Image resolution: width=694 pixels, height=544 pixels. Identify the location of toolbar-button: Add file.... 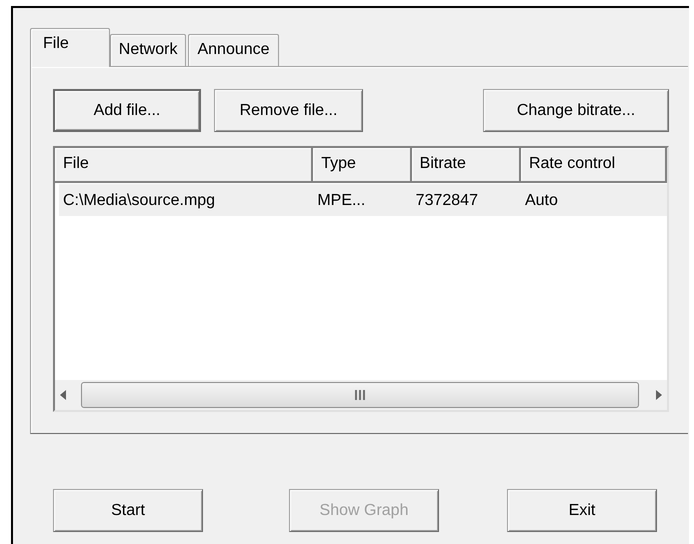
(127, 110).